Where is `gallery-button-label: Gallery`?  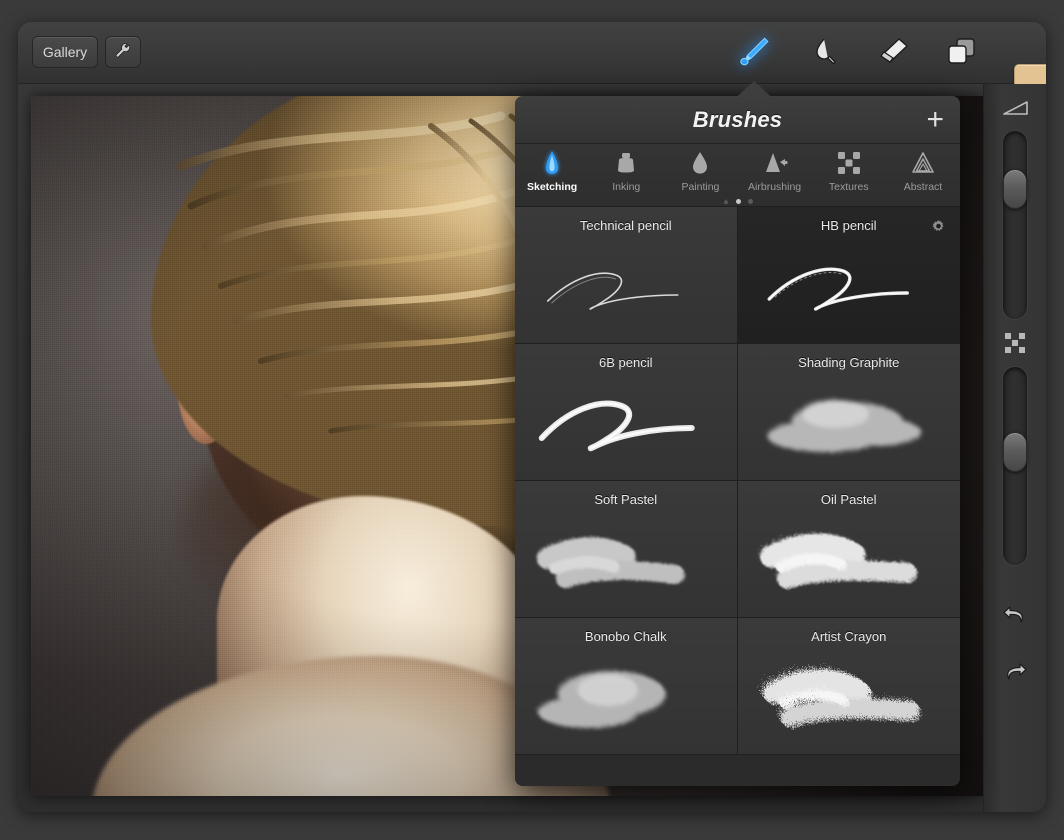 gallery-button-label: Gallery is located at coordinates (65, 52).